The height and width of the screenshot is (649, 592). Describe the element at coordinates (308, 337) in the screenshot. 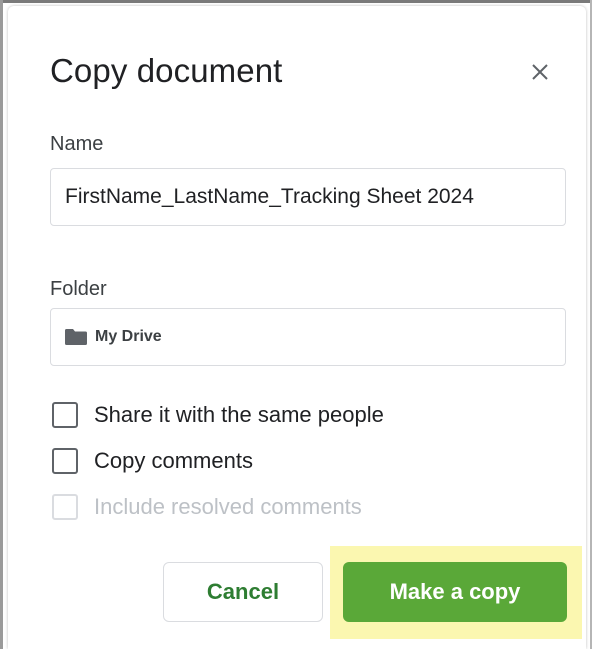

I see `folder-selector: My Drive` at that location.